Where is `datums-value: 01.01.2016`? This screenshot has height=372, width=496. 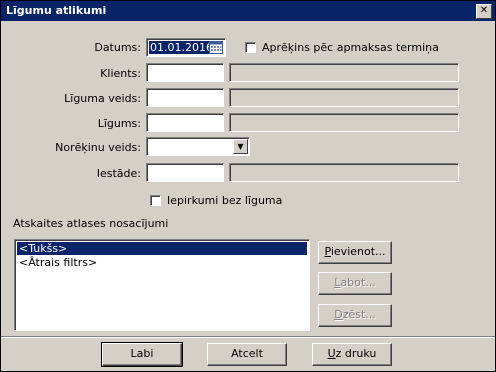
datums-value: 01.01.2016 is located at coordinates (181, 47).